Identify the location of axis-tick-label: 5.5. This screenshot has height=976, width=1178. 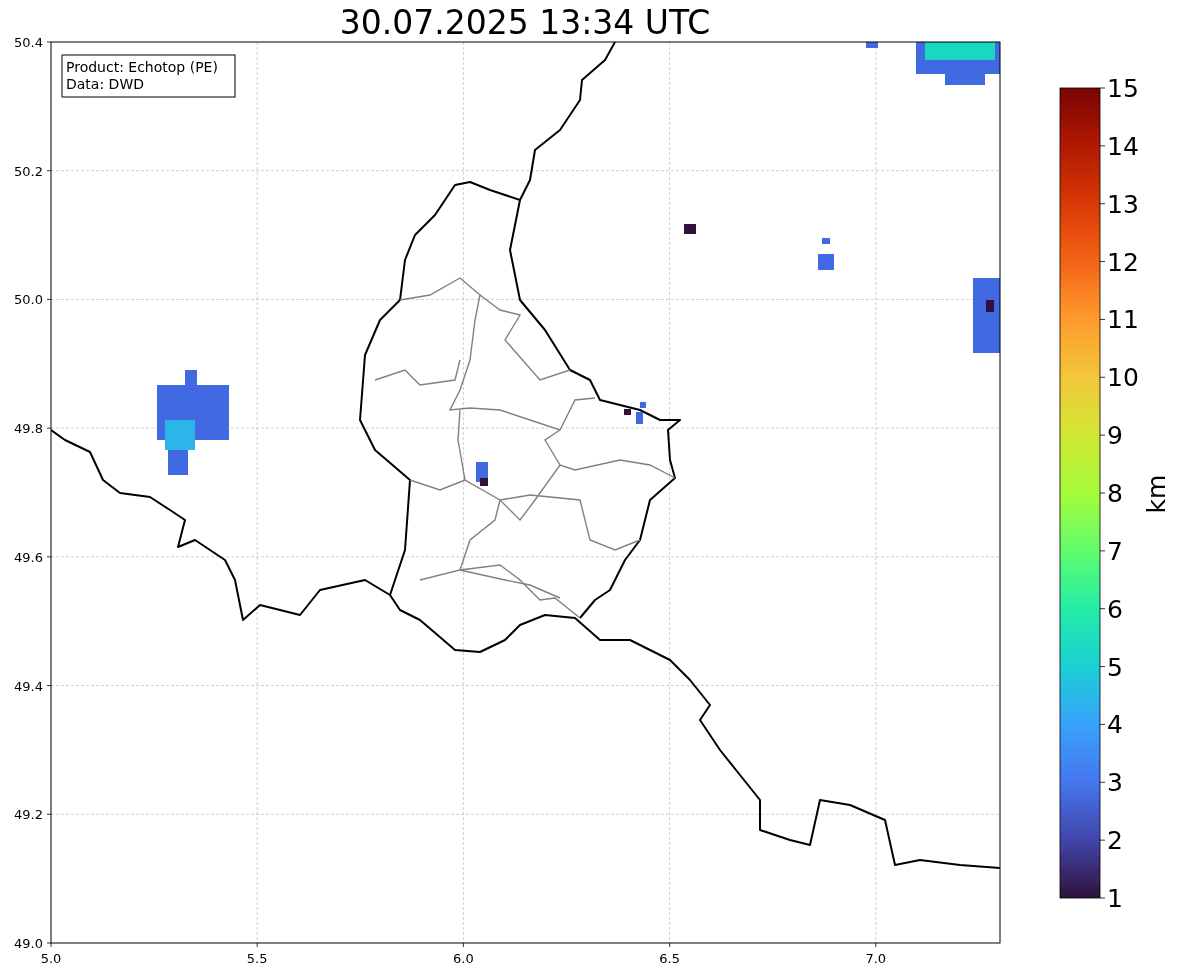
(257, 958).